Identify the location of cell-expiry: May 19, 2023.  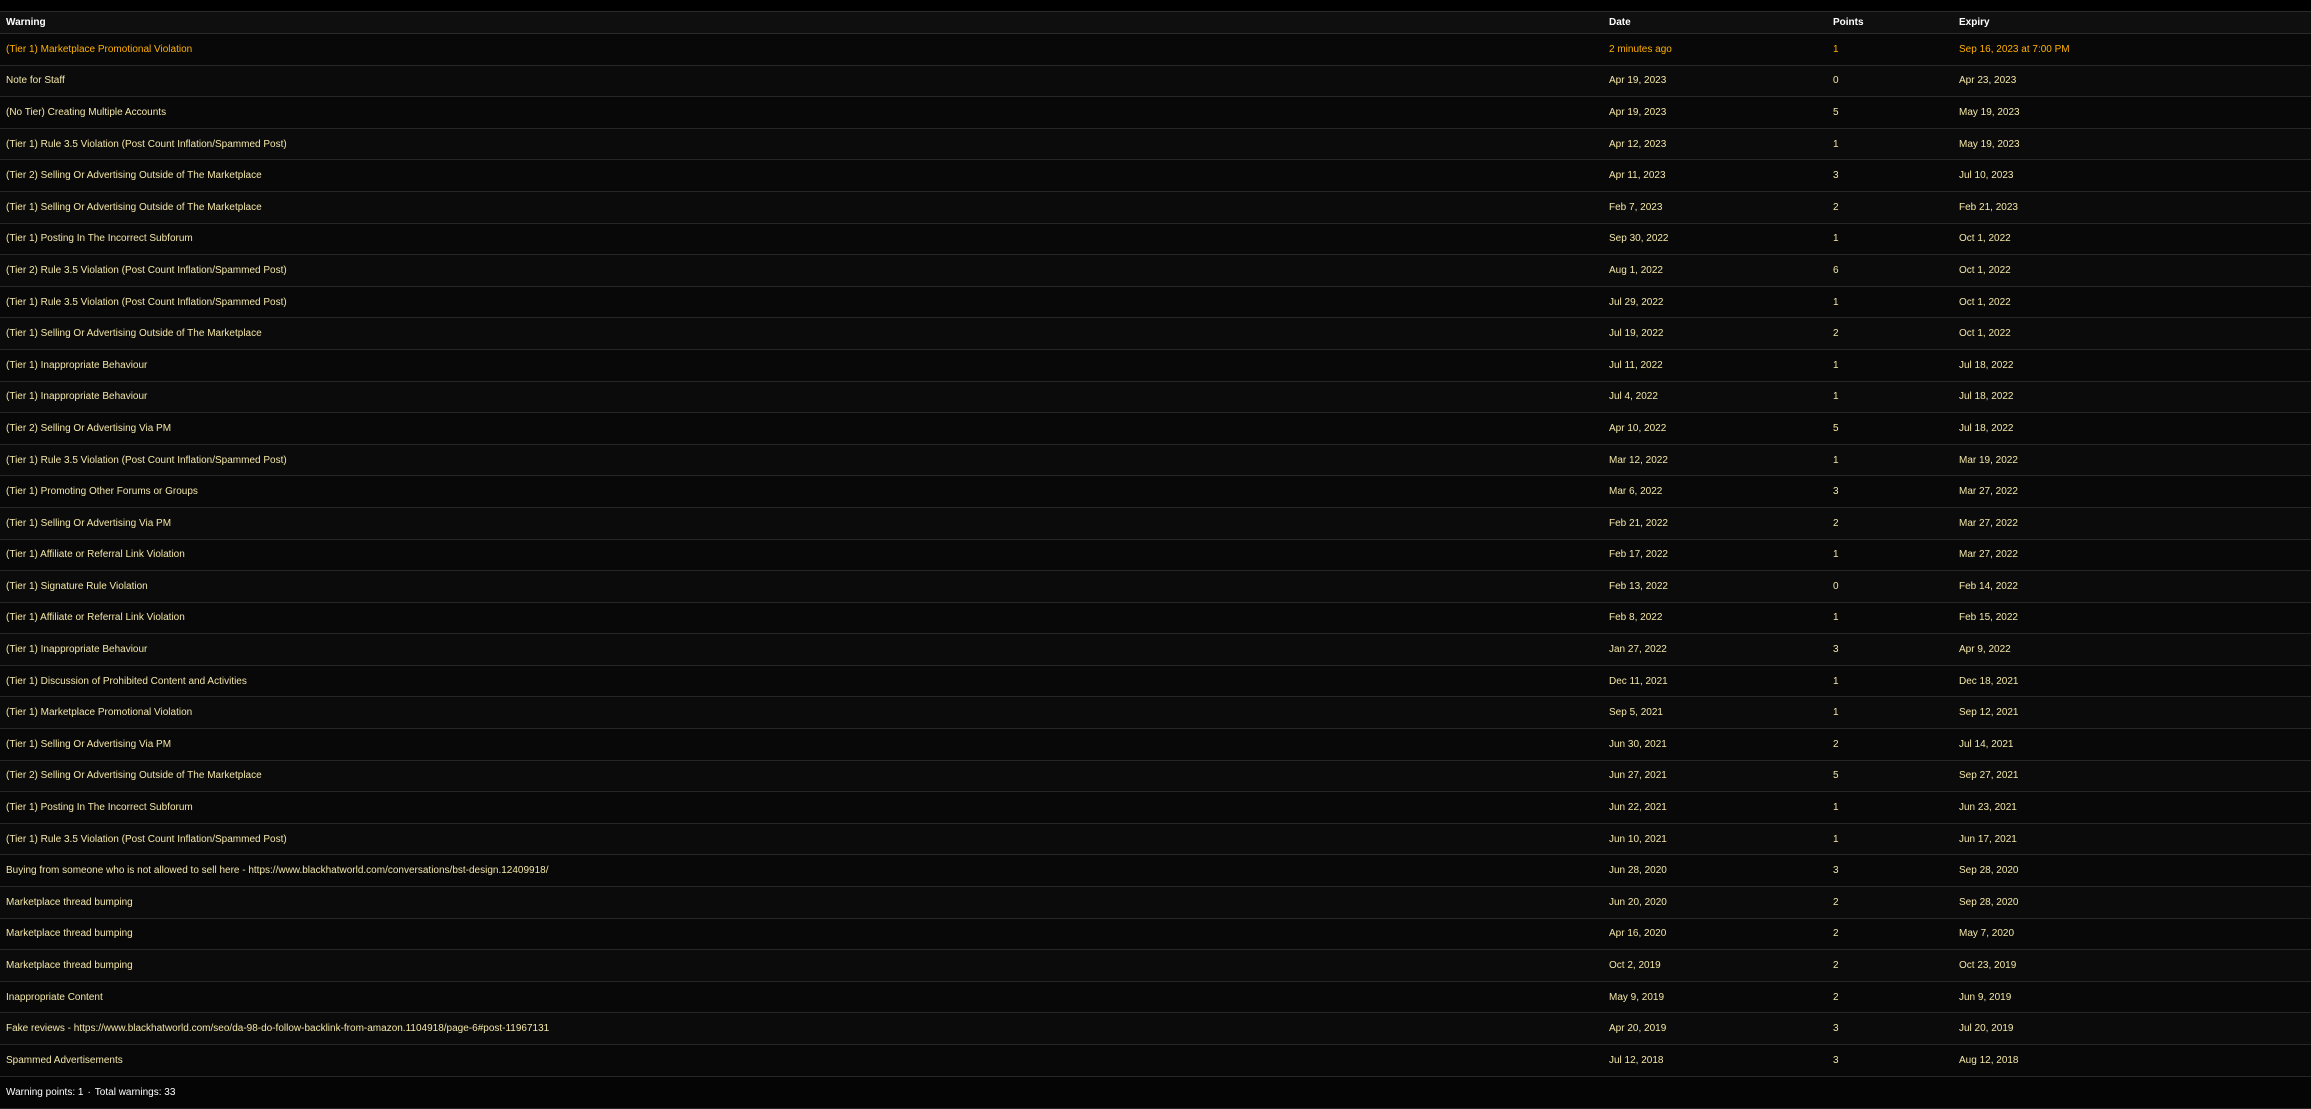
(1989, 112).